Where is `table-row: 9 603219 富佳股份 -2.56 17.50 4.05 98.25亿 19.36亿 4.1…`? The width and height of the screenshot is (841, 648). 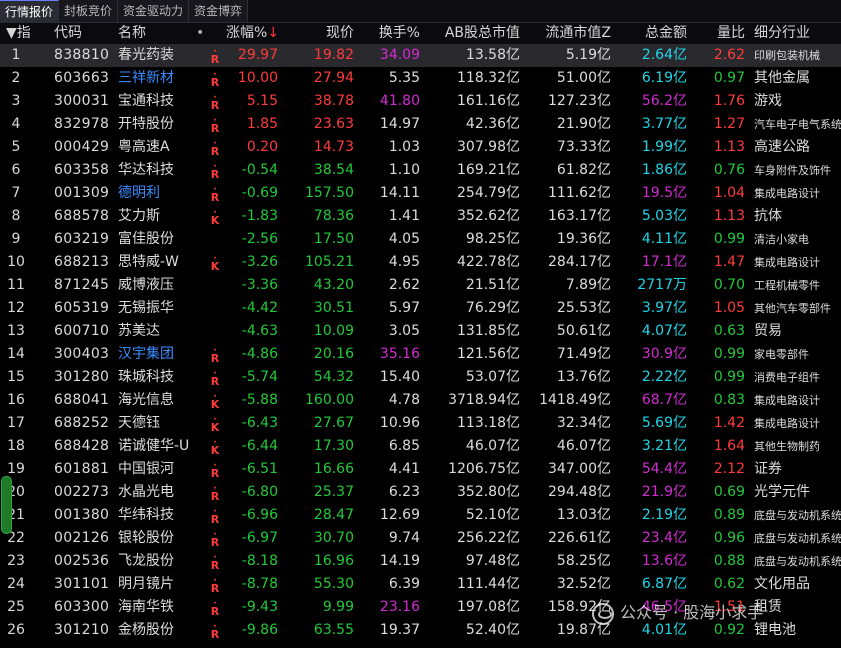
table-row: 9 603219 富佳股份 -2.56 17.50 4.05 98.25亿 19.36亿 4.1… is located at coordinates (420, 239).